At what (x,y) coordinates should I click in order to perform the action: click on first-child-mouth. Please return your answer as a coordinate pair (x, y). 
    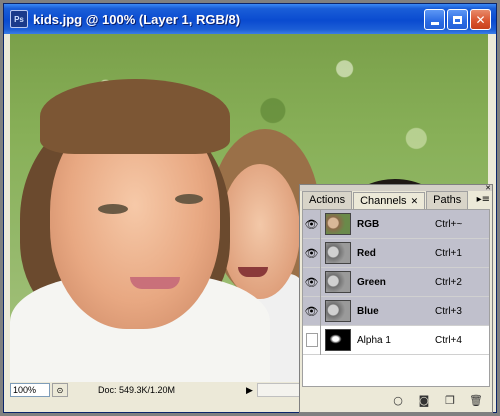
    Looking at the image, I should click on (155, 283).